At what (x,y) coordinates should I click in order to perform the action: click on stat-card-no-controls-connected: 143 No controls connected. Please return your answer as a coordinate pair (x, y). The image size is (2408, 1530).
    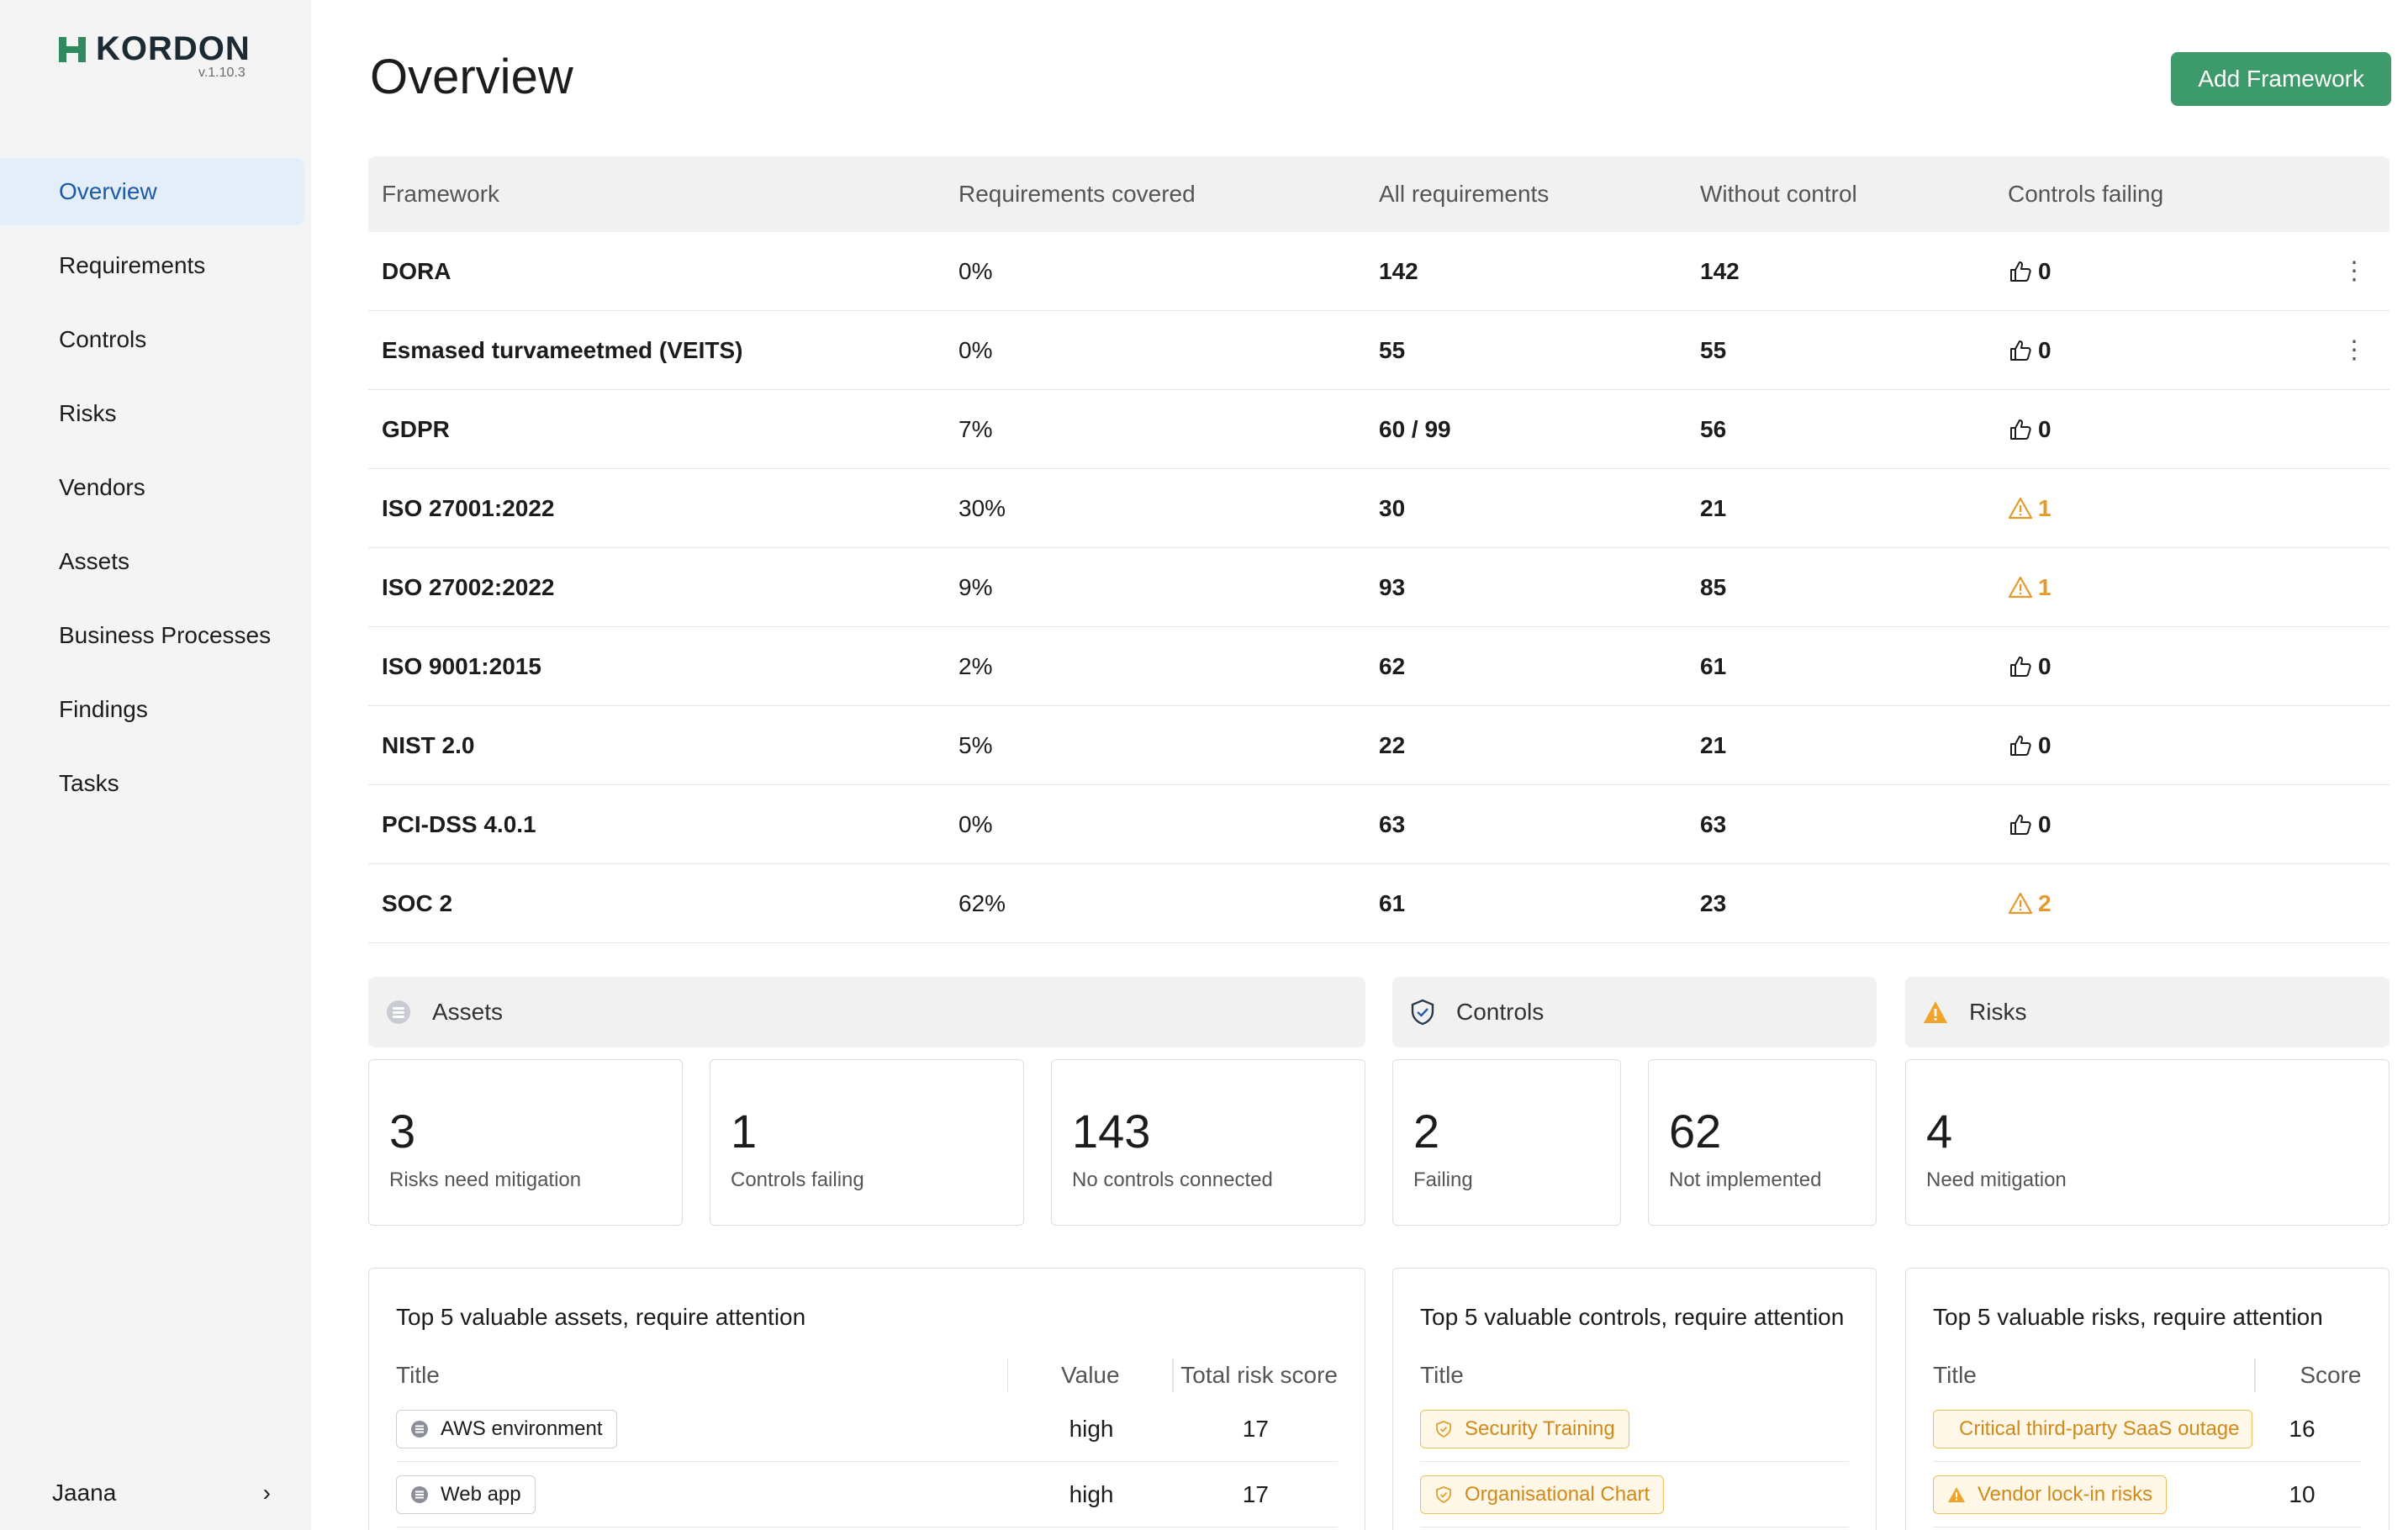
    Looking at the image, I should click on (1208, 1142).